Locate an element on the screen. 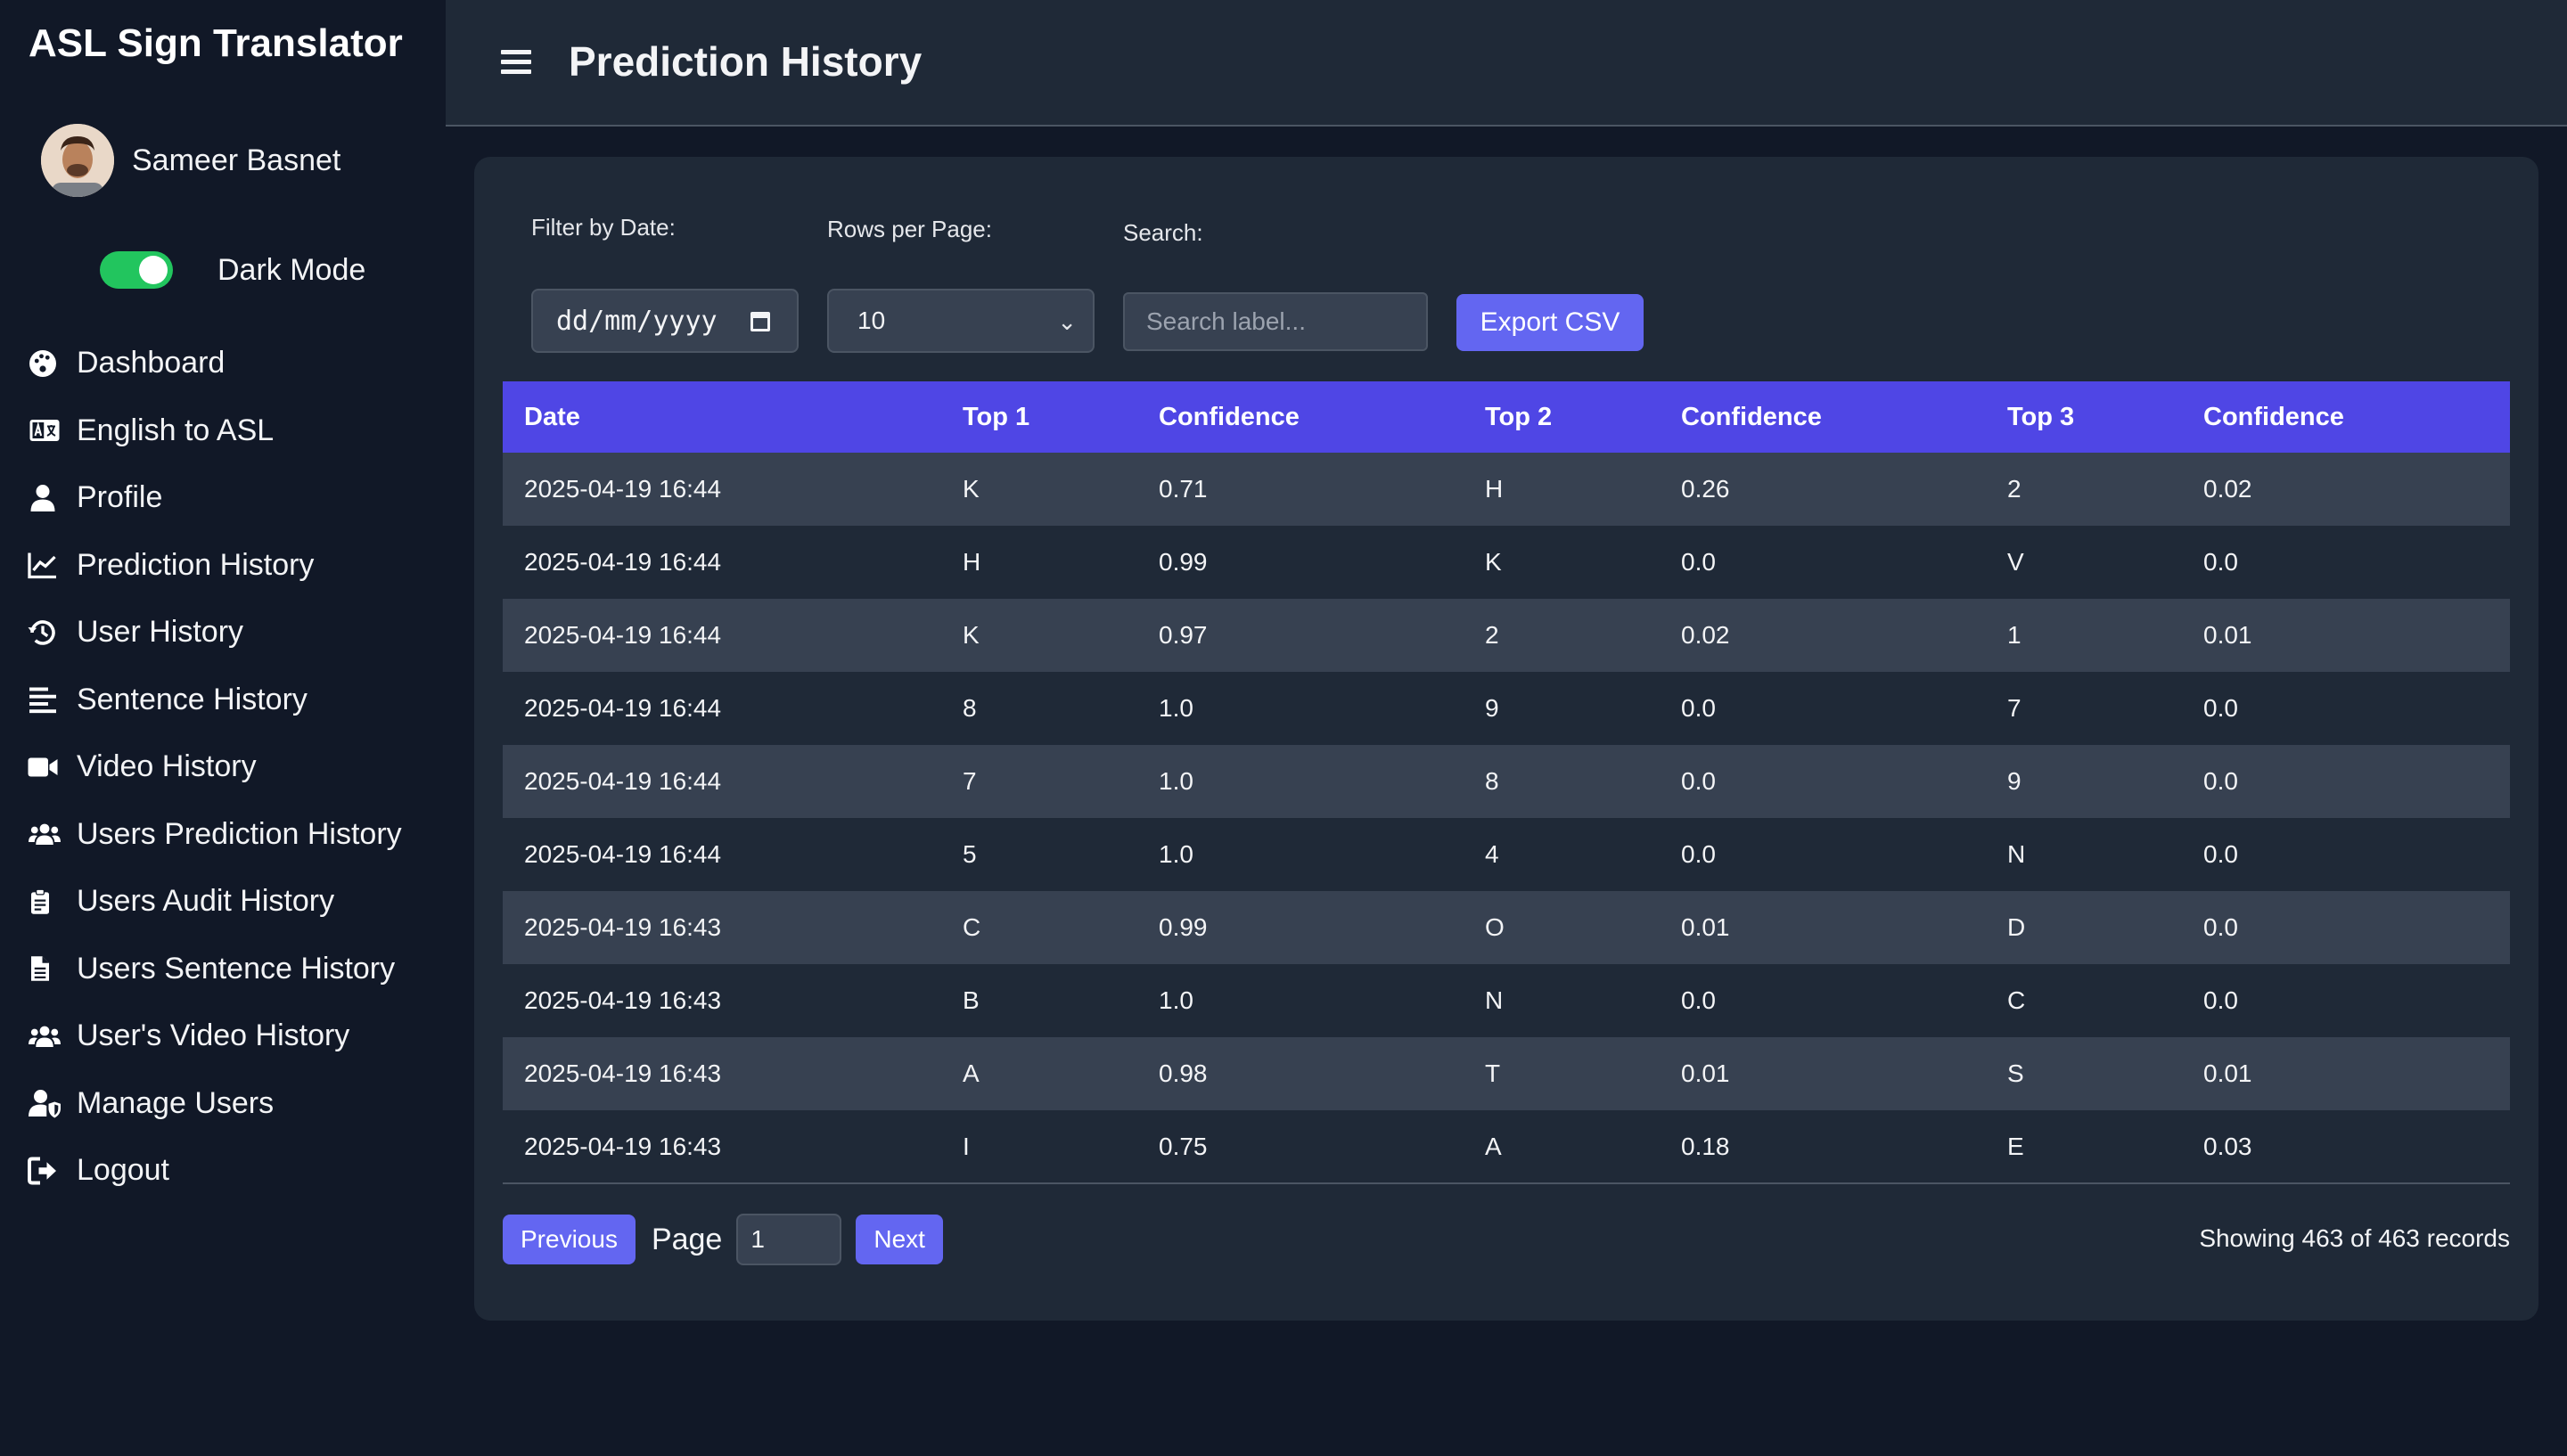  table-row: 2025-04-19 16:44 5 1.0 4 0.0 N 0.0 is located at coordinates (1506, 855).